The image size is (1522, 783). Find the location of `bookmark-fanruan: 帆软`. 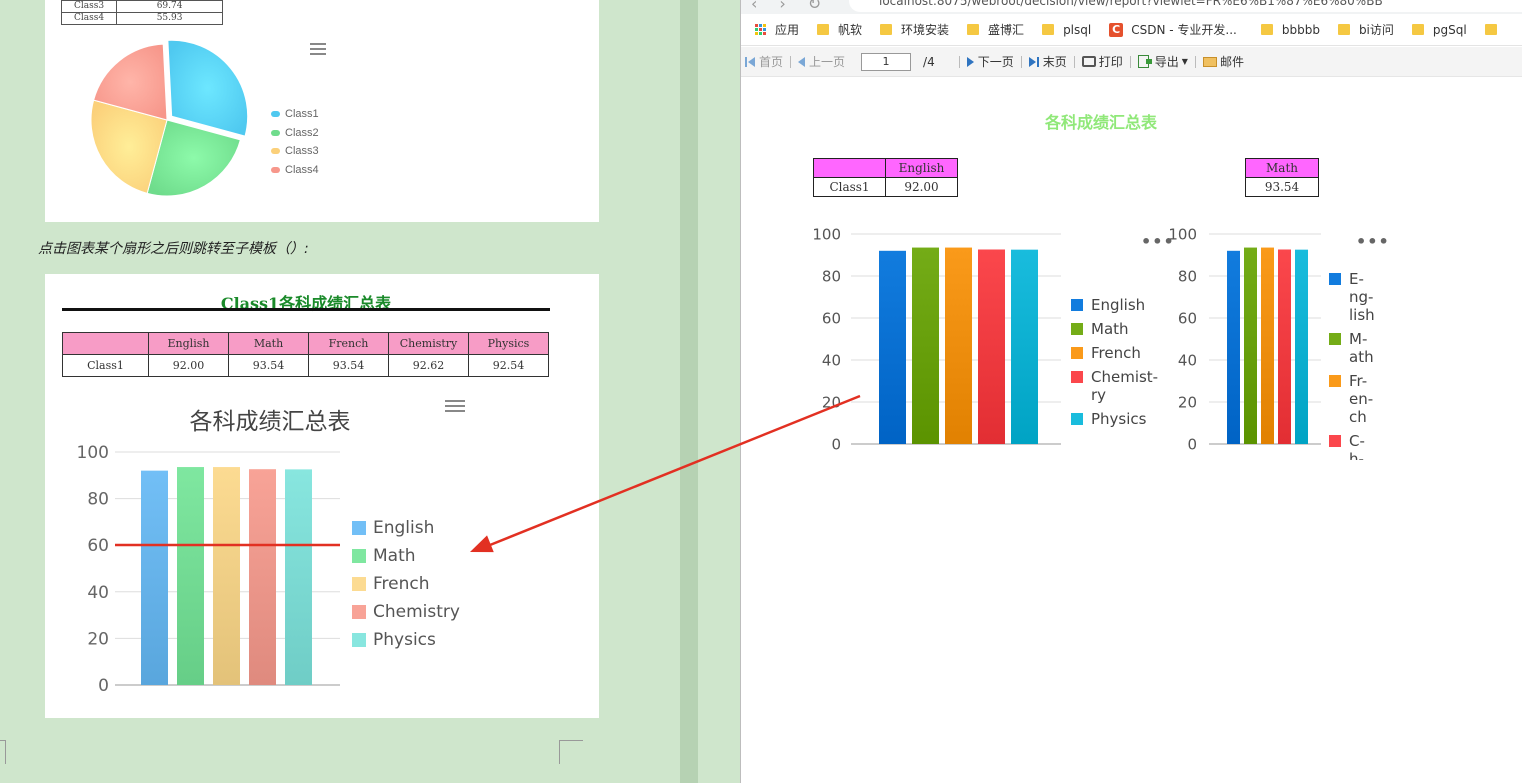

bookmark-fanruan: 帆软 is located at coordinates (839, 29).